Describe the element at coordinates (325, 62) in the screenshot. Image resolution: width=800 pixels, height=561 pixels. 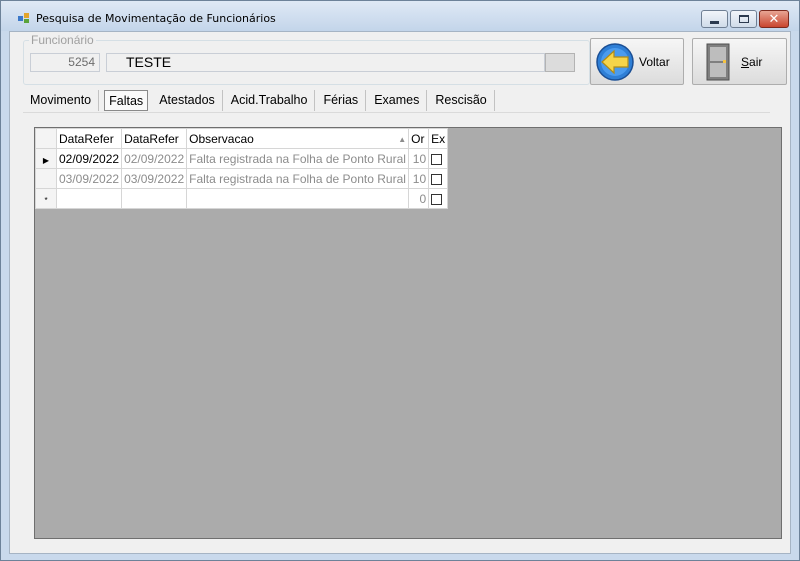
I see `employee-name-field: TESTE` at that location.